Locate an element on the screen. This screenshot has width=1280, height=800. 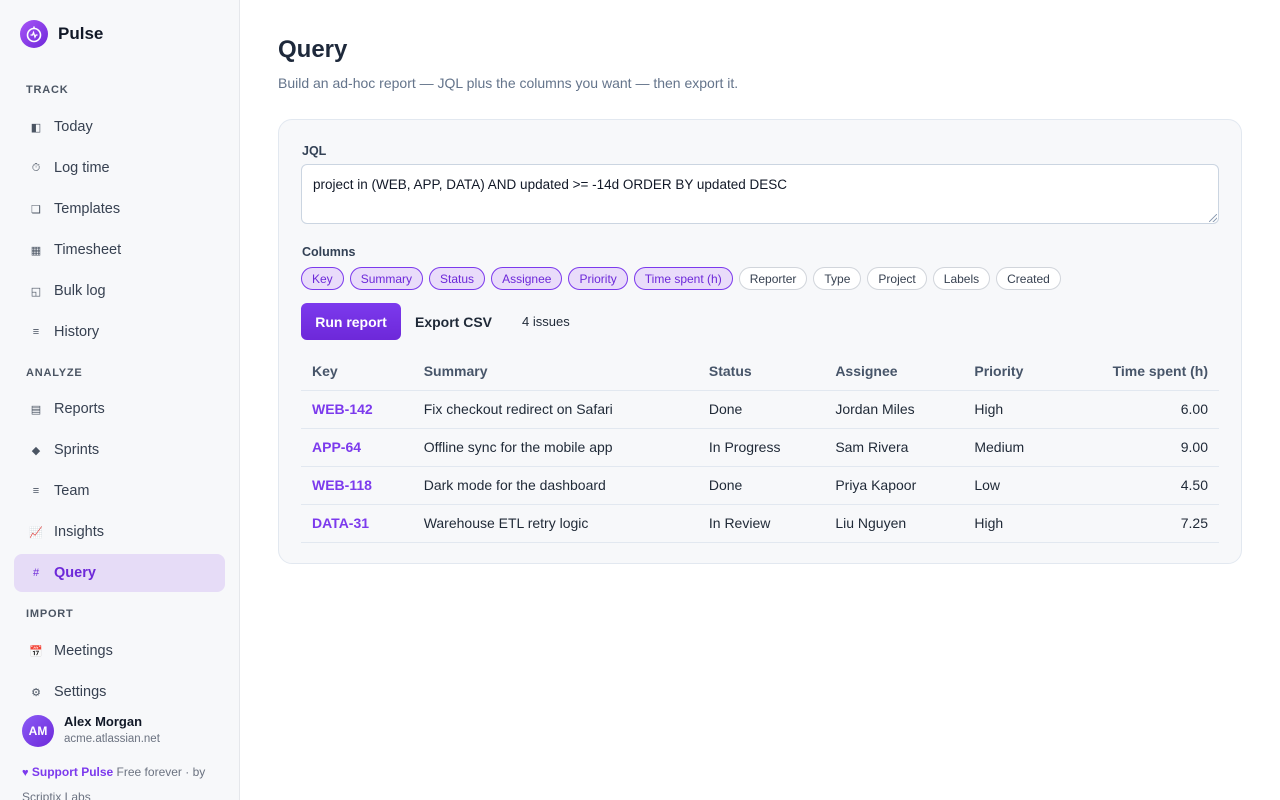
brand: Pulse is located at coordinates (61, 34).